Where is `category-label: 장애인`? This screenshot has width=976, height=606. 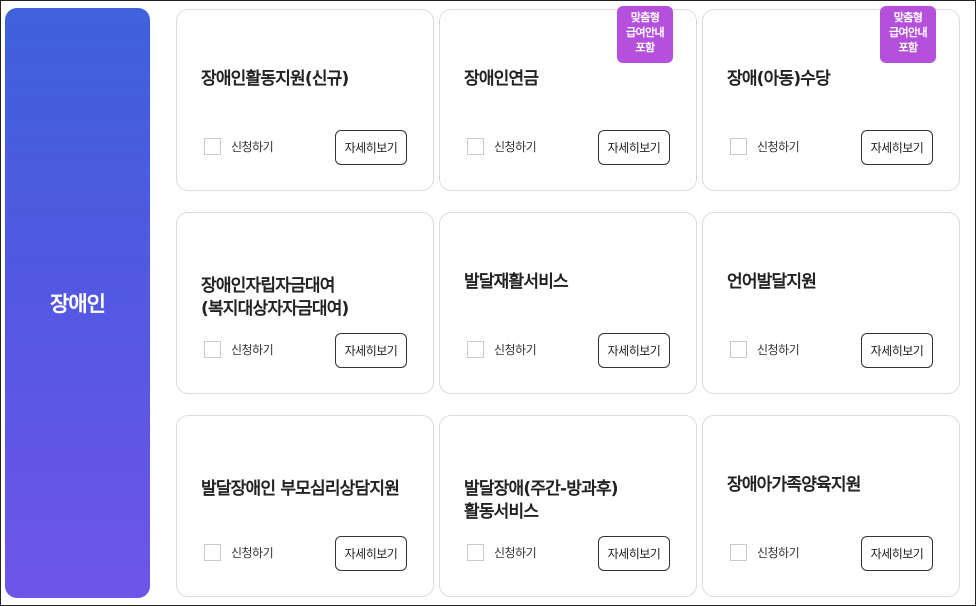 category-label: 장애인 is located at coordinates (78, 304).